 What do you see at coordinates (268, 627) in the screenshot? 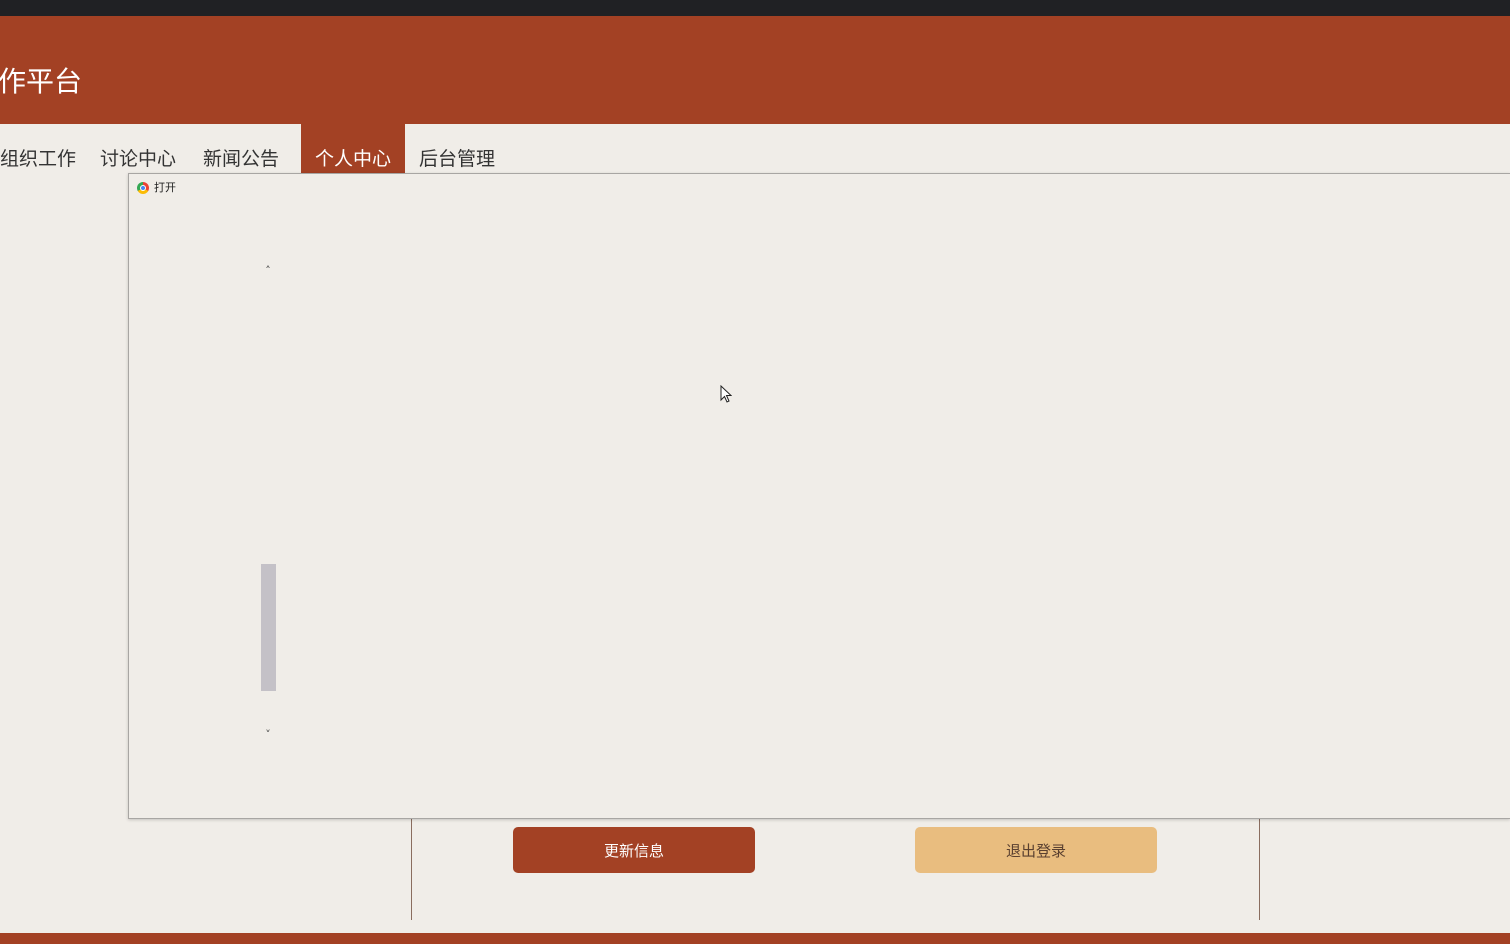
I see `scrollbar-thumb` at bounding box center [268, 627].